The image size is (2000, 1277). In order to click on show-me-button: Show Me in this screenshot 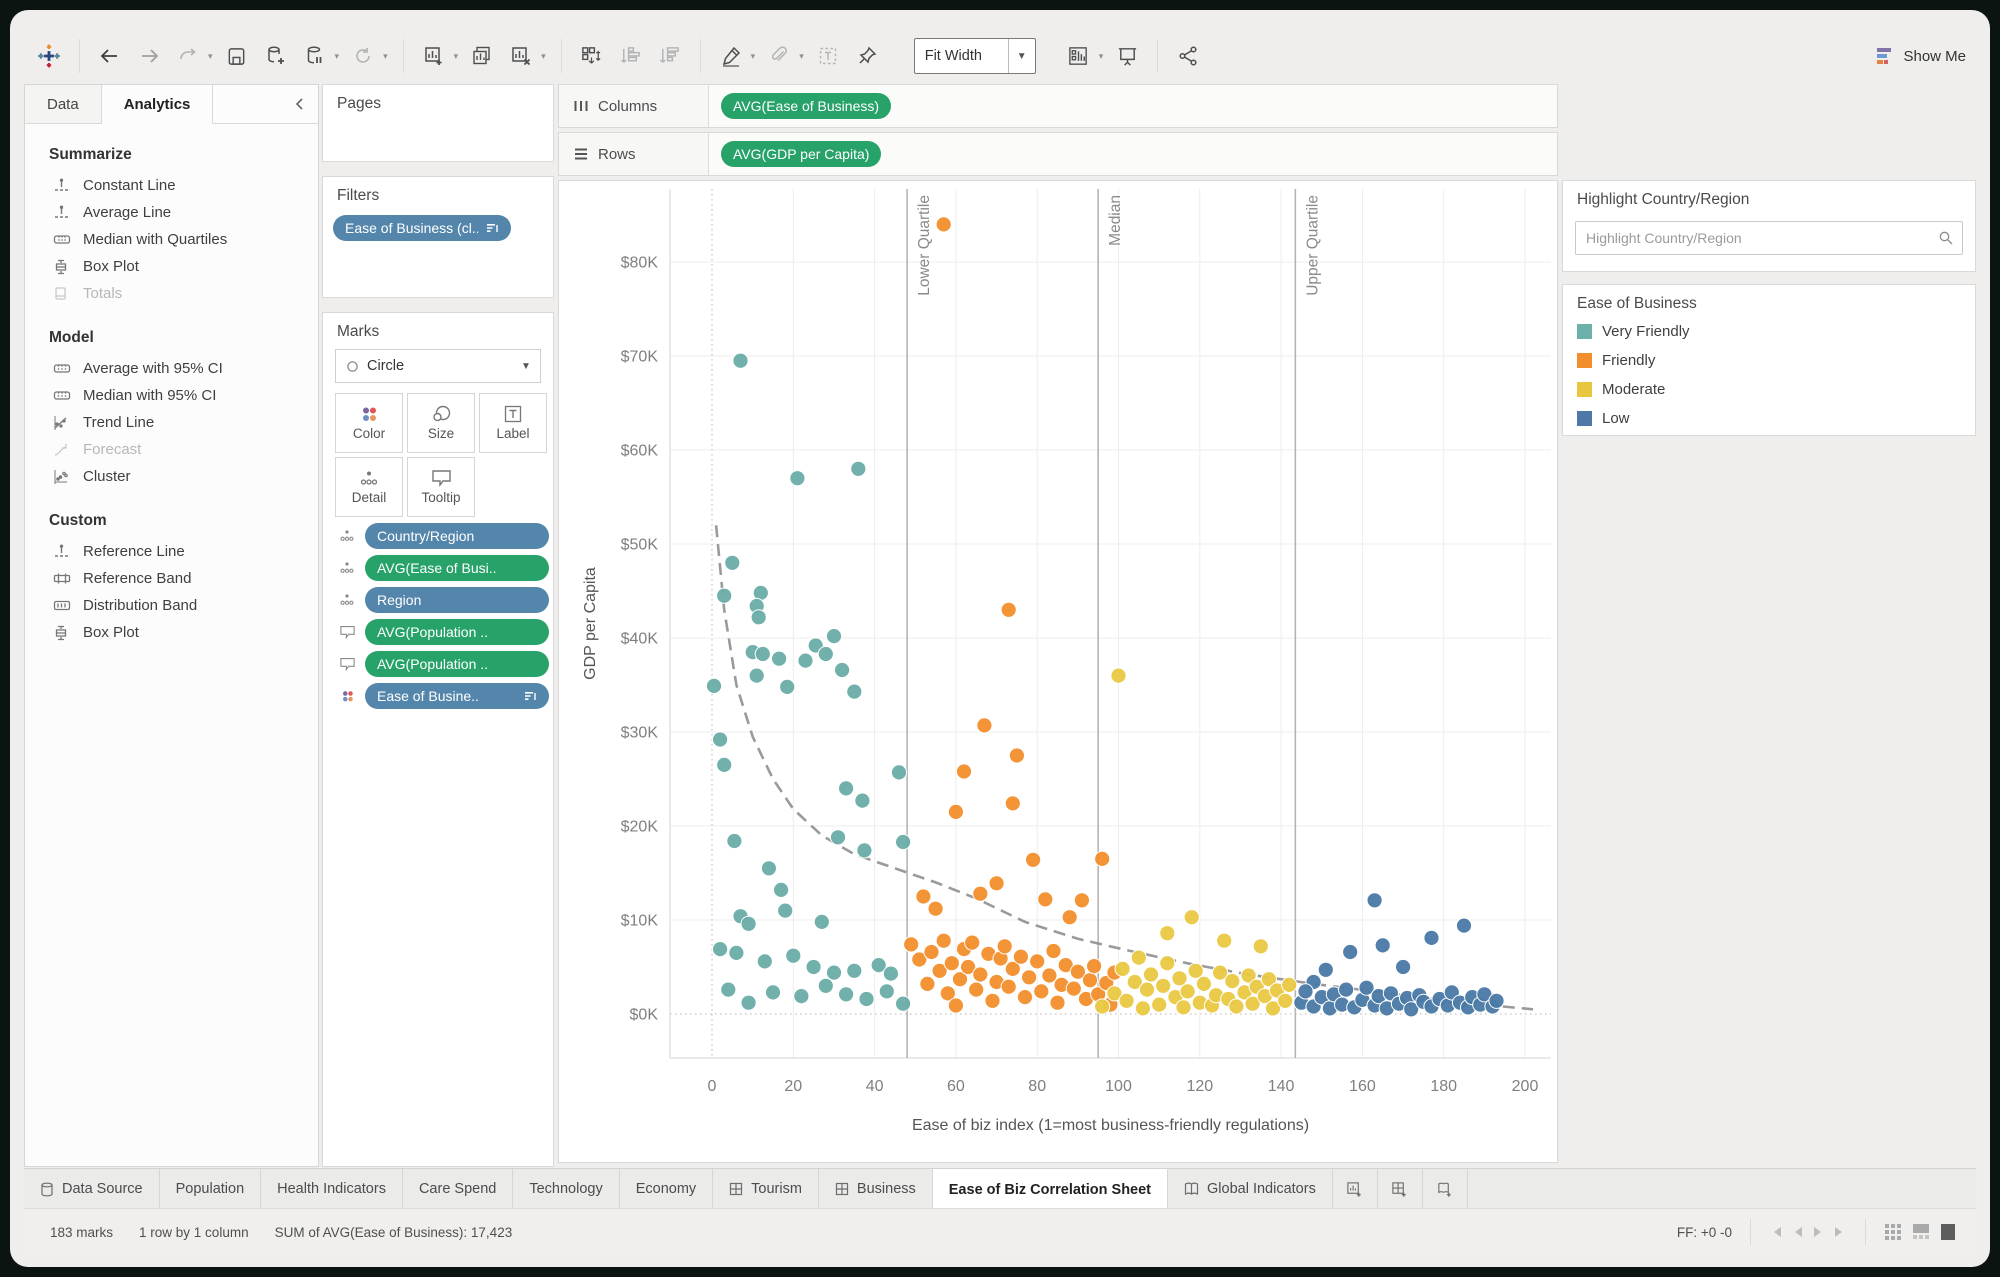, I will do `click(1920, 56)`.